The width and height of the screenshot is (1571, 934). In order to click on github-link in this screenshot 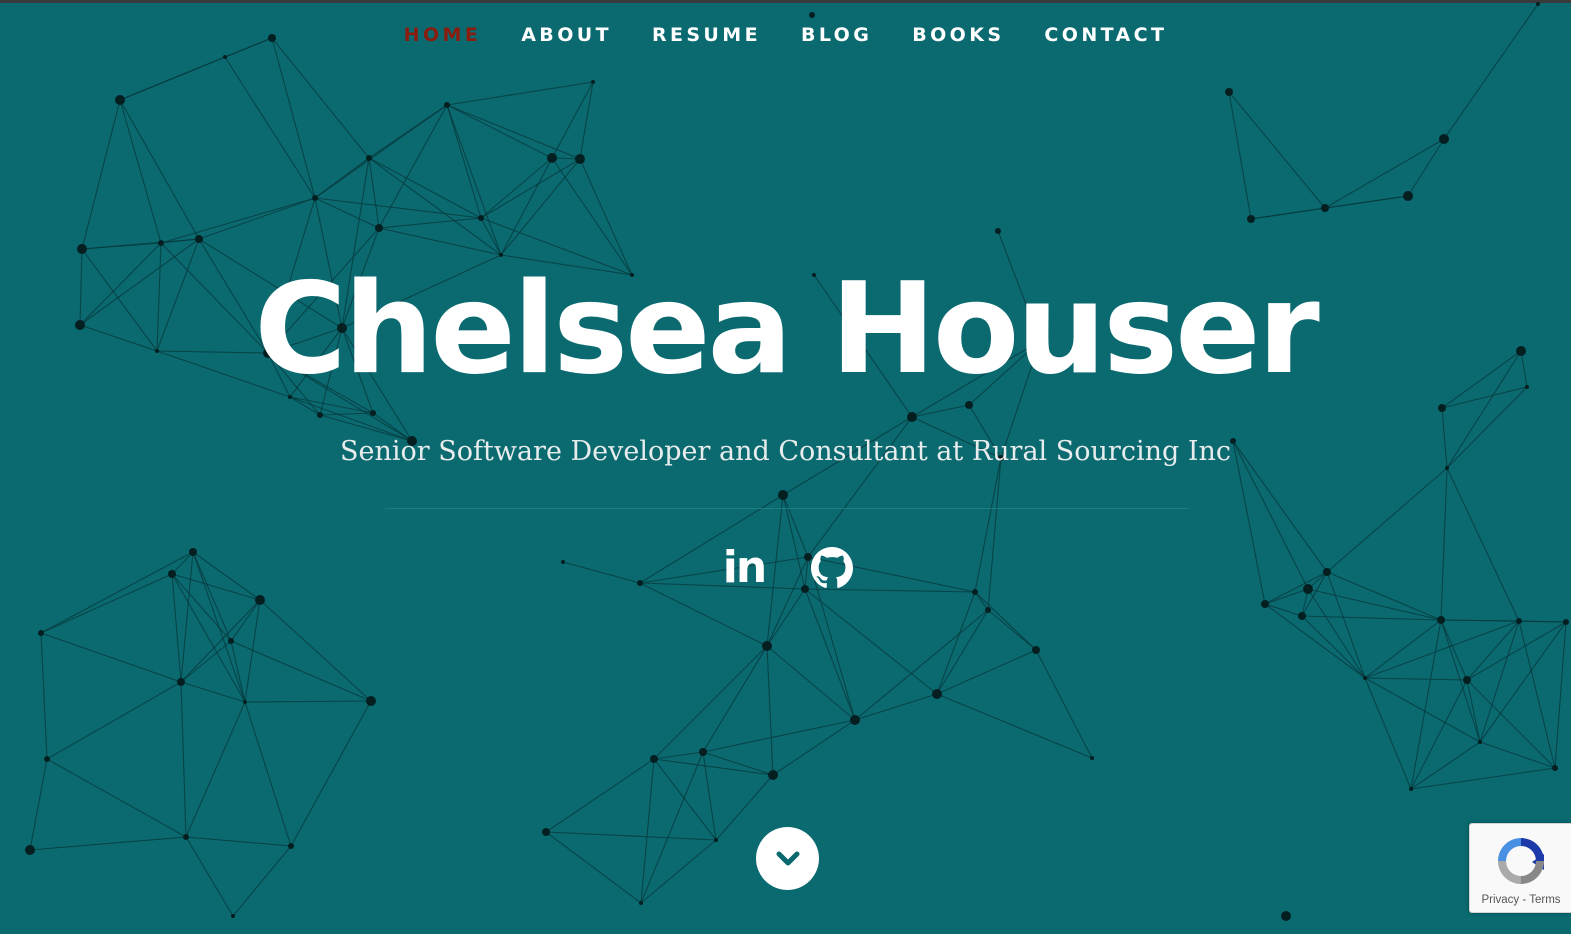, I will do `click(832, 568)`.